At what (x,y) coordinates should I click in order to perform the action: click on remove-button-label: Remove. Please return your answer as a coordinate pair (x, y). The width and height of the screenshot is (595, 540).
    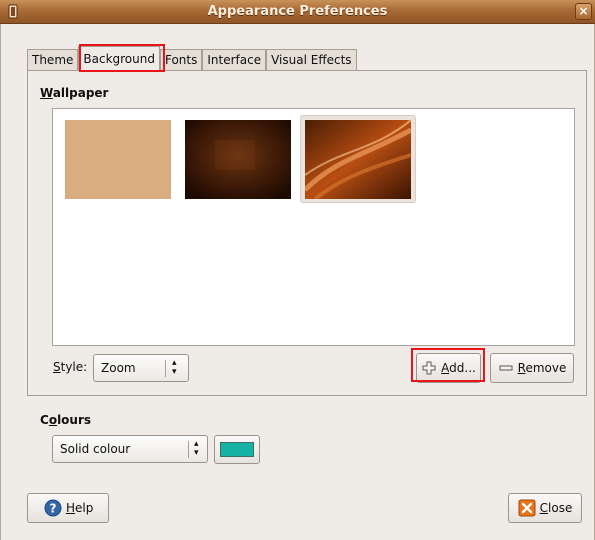
    Looking at the image, I should click on (542, 368).